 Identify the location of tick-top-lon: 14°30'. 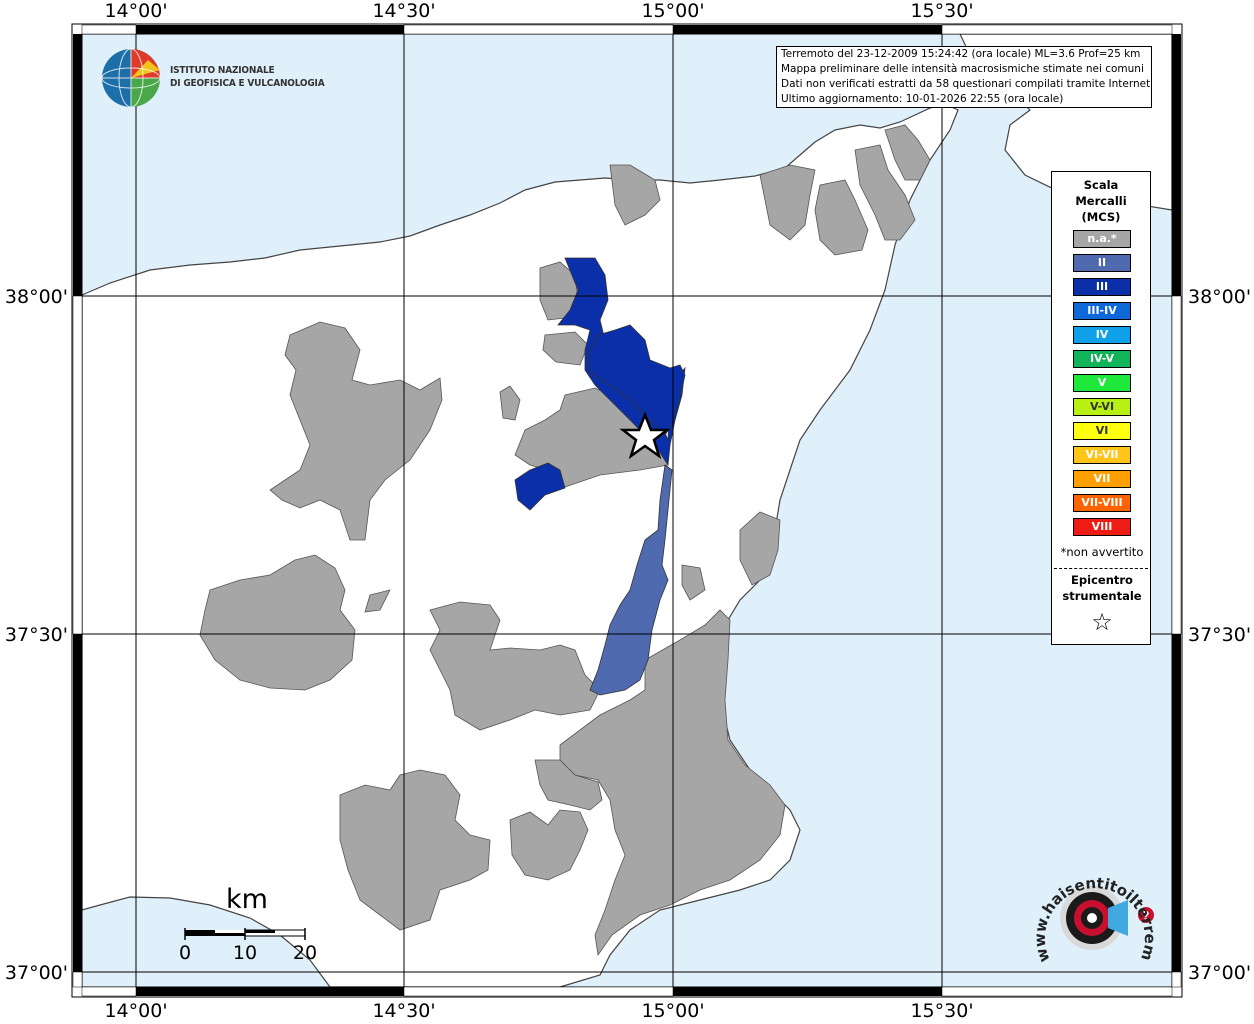
(404, 11).